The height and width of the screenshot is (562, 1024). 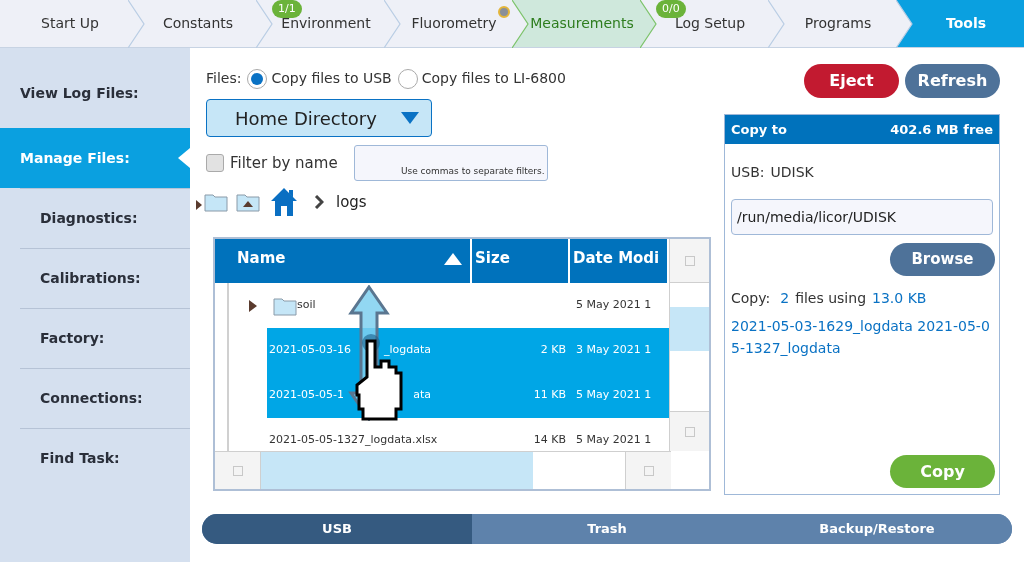 What do you see at coordinates (337, 529) in the screenshot?
I see `storage-tab: USB` at bounding box center [337, 529].